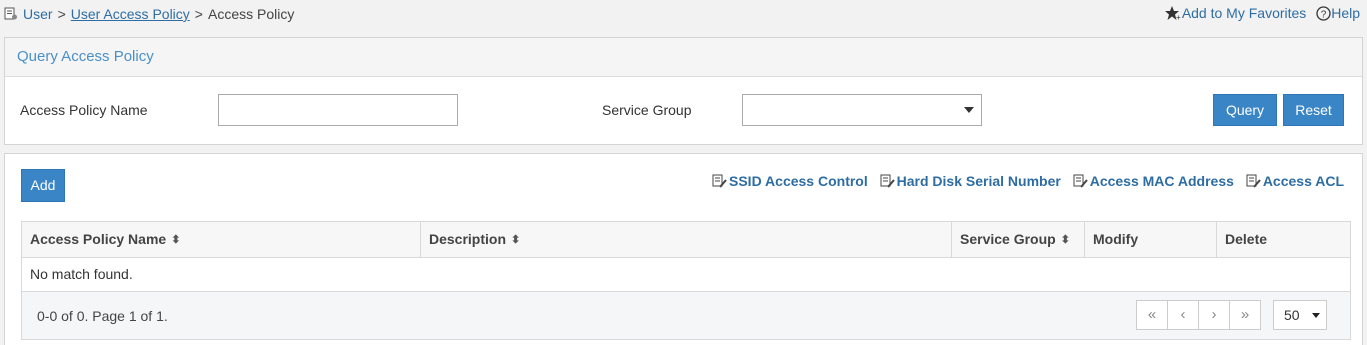 The height and width of the screenshot is (345, 1367). What do you see at coordinates (1245, 315) in the screenshot?
I see `last-page-button: »` at bounding box center [1245, 315].